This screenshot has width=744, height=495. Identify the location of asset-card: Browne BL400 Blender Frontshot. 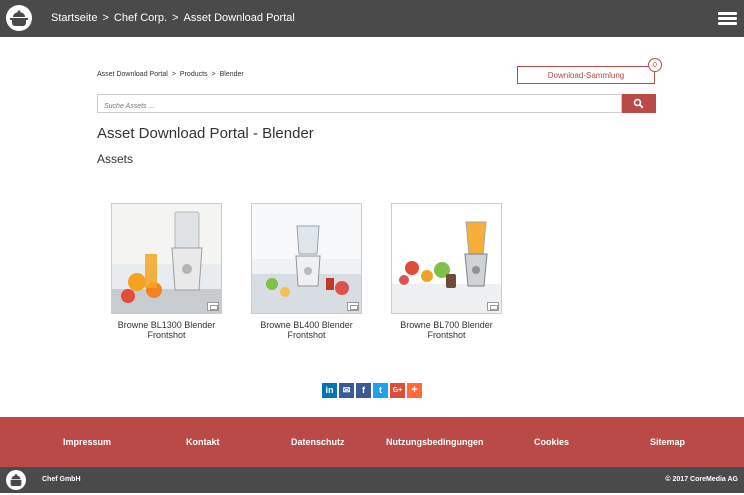
(306, 271).